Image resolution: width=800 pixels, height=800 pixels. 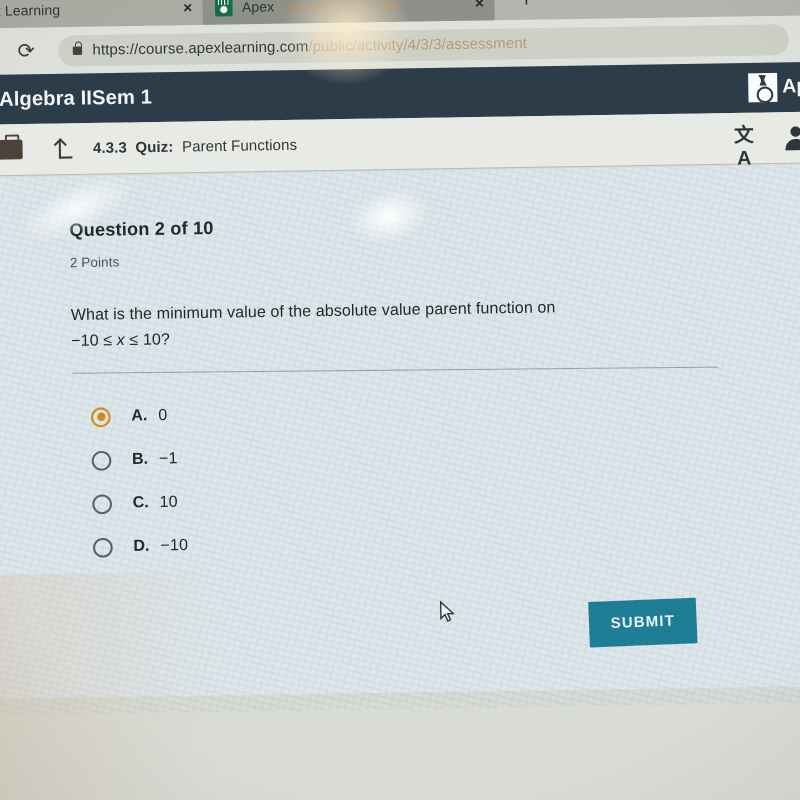 I want to click on url-path: /public/activity/4/3/3/assessment, so click(x=418, y=44).